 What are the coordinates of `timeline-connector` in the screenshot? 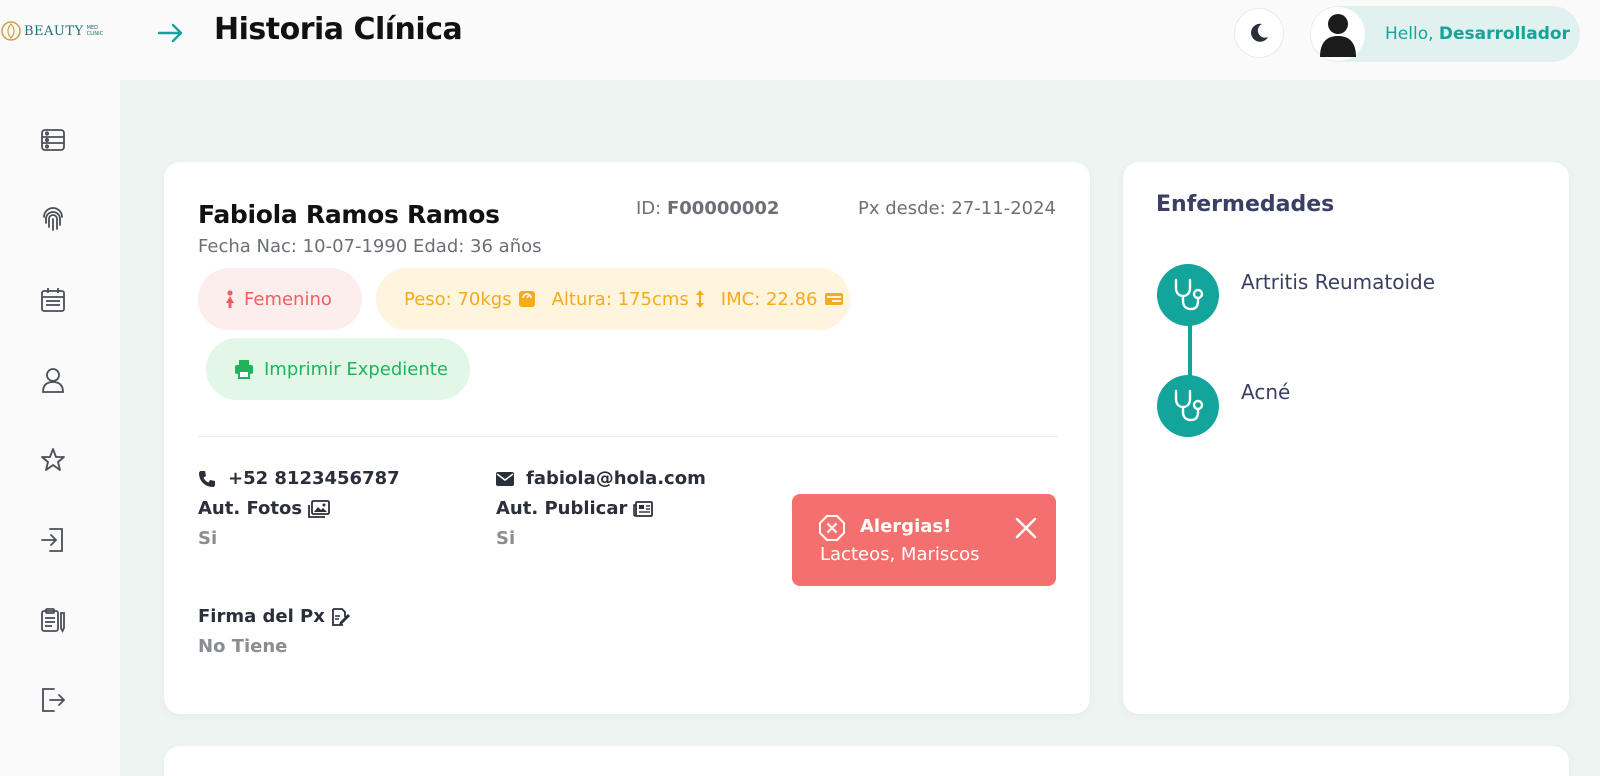 It's located at (1190, 352).